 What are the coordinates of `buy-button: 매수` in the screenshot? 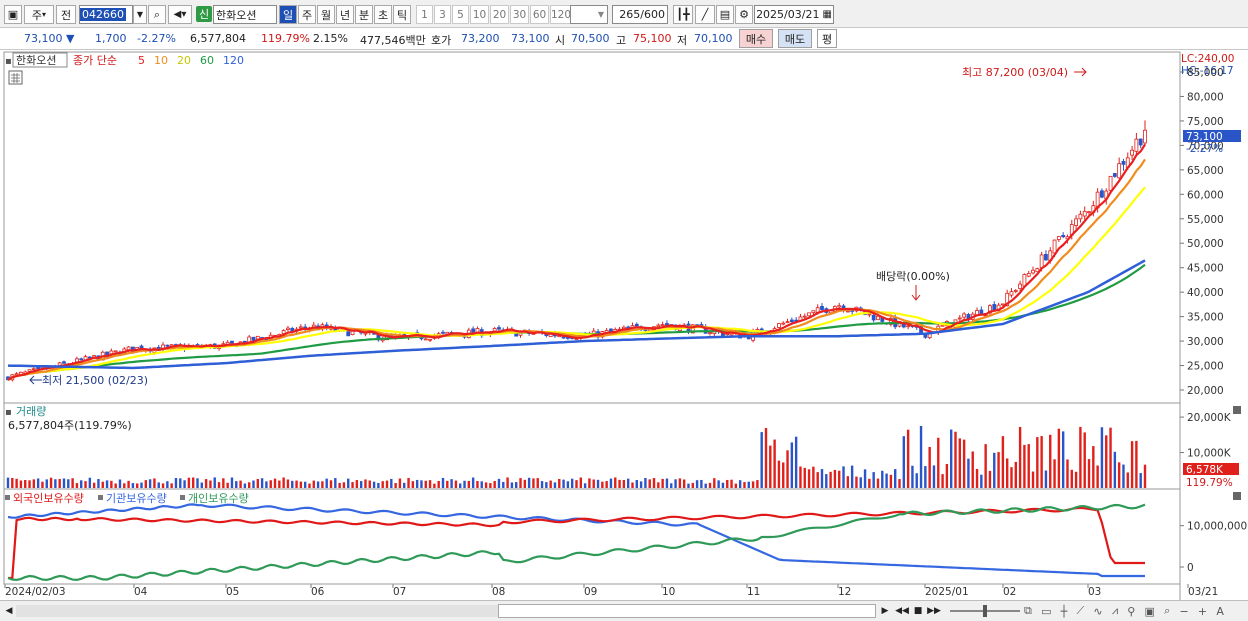 It's located at (756, 38).